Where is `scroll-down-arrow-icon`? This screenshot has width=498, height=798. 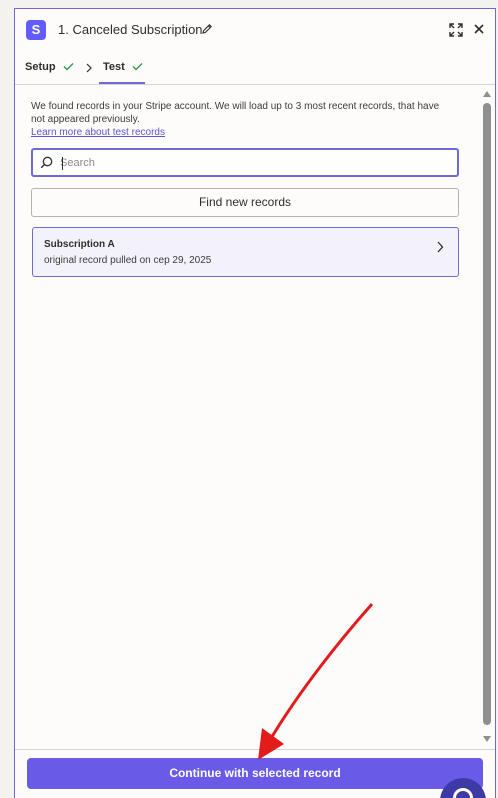
scroll-down-arrow-icon is located at coordinates (487, 739).